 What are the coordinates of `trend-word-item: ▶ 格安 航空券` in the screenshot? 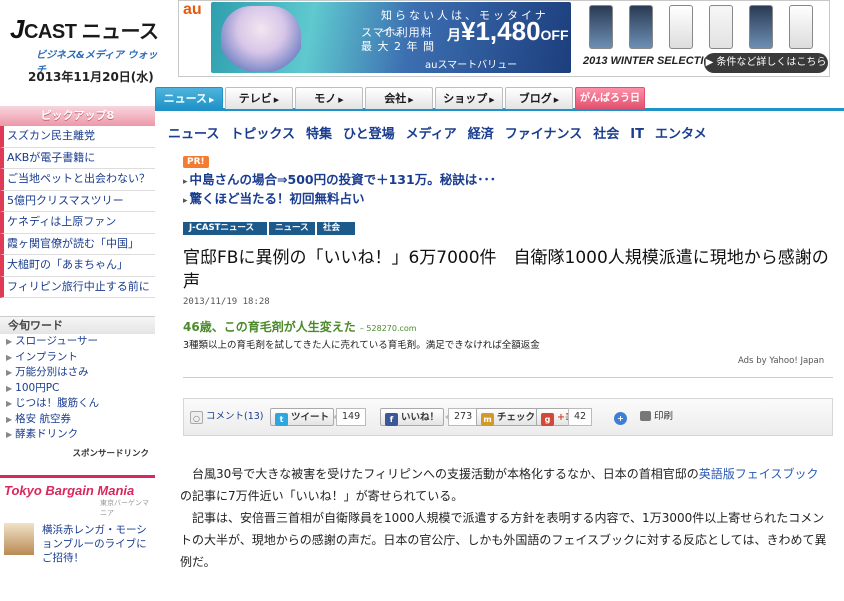 It's located at (77, 420).